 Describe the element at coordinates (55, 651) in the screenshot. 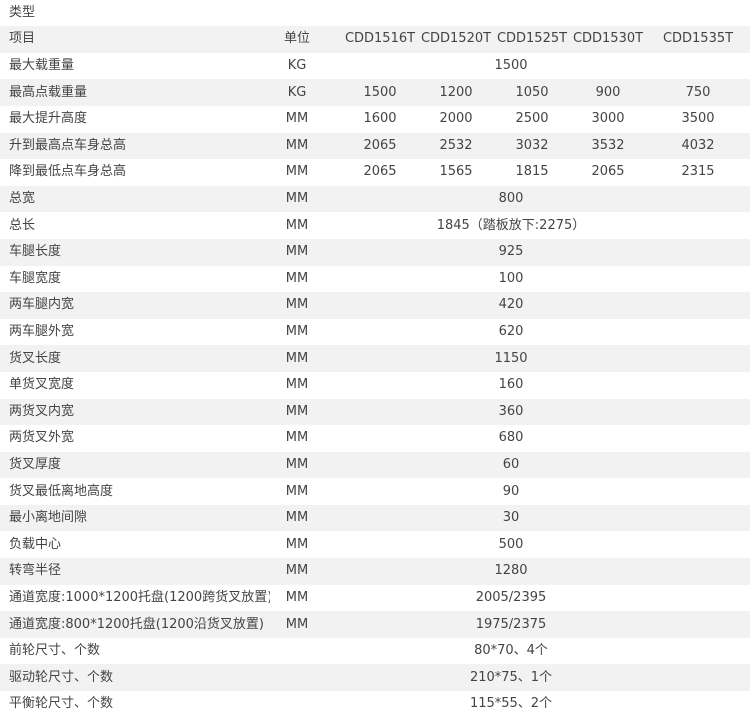

I see `row-name: 前轮尺寸、个数` at that location.